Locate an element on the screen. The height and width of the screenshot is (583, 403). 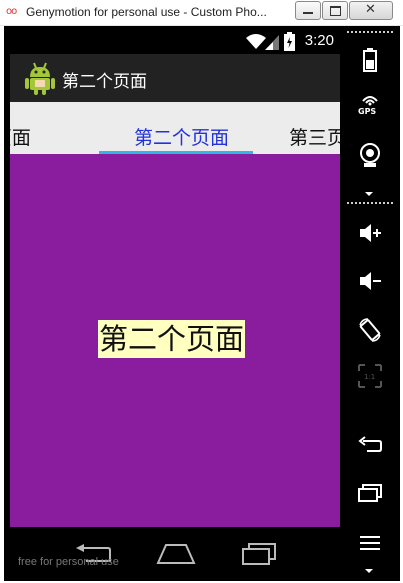
action-bar-title: 第二个页面 is located at coordinates (104, 82).